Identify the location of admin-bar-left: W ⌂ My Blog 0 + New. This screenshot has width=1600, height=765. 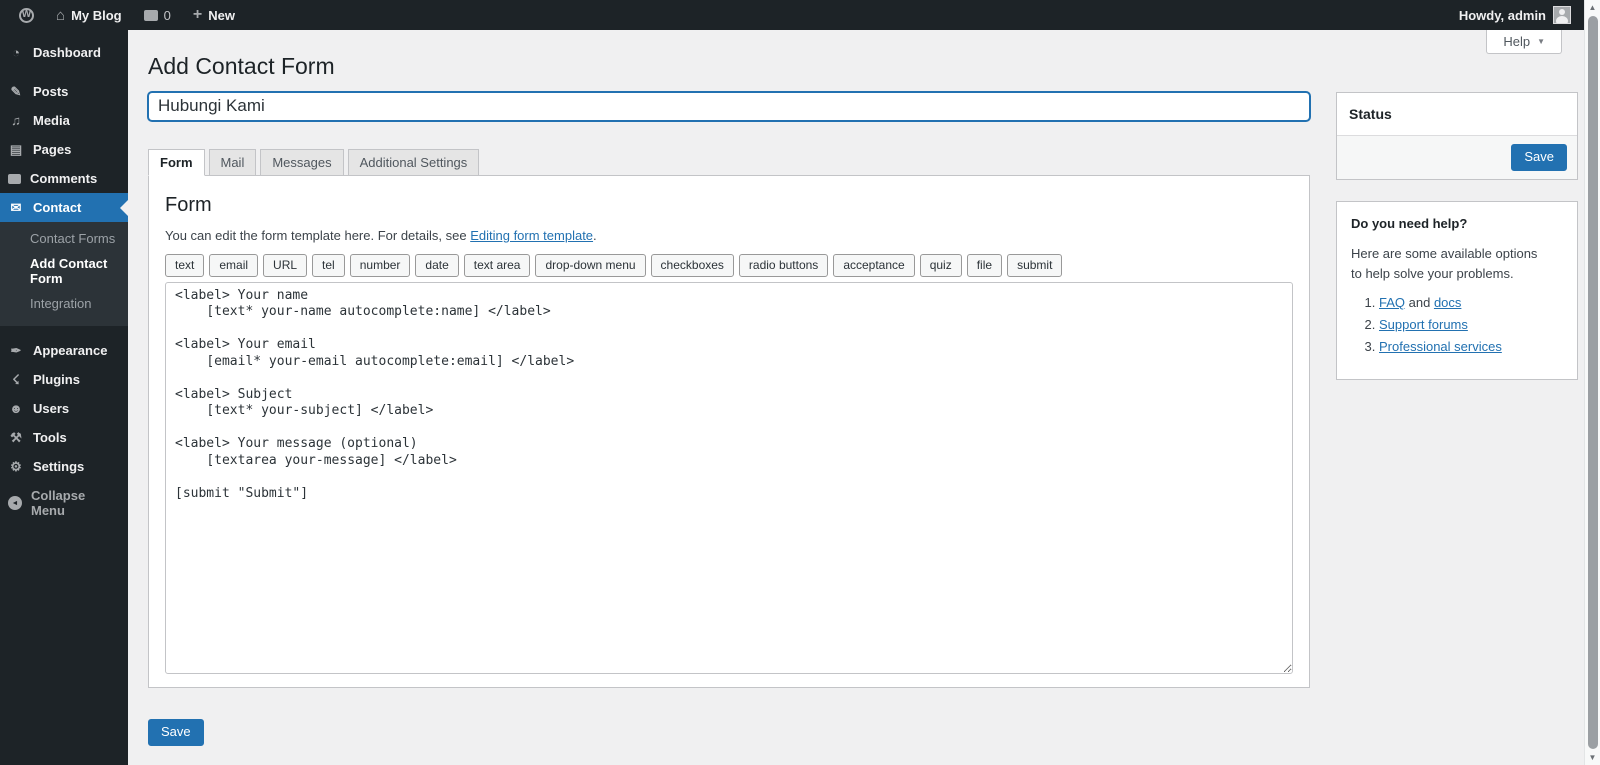
(123, 15).